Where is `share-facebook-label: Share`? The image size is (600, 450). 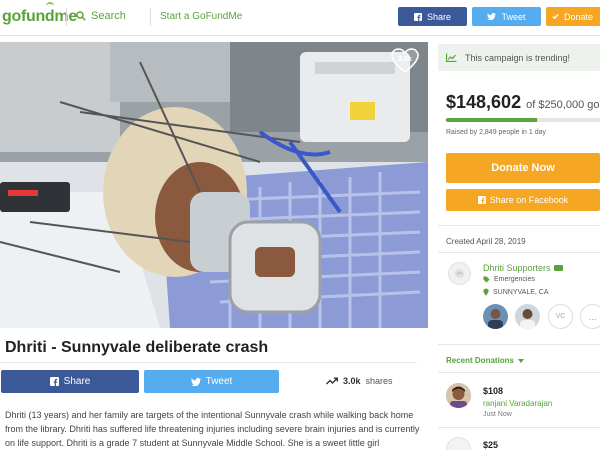
share-facebook-label: Share is located at coordinates (77, 381).